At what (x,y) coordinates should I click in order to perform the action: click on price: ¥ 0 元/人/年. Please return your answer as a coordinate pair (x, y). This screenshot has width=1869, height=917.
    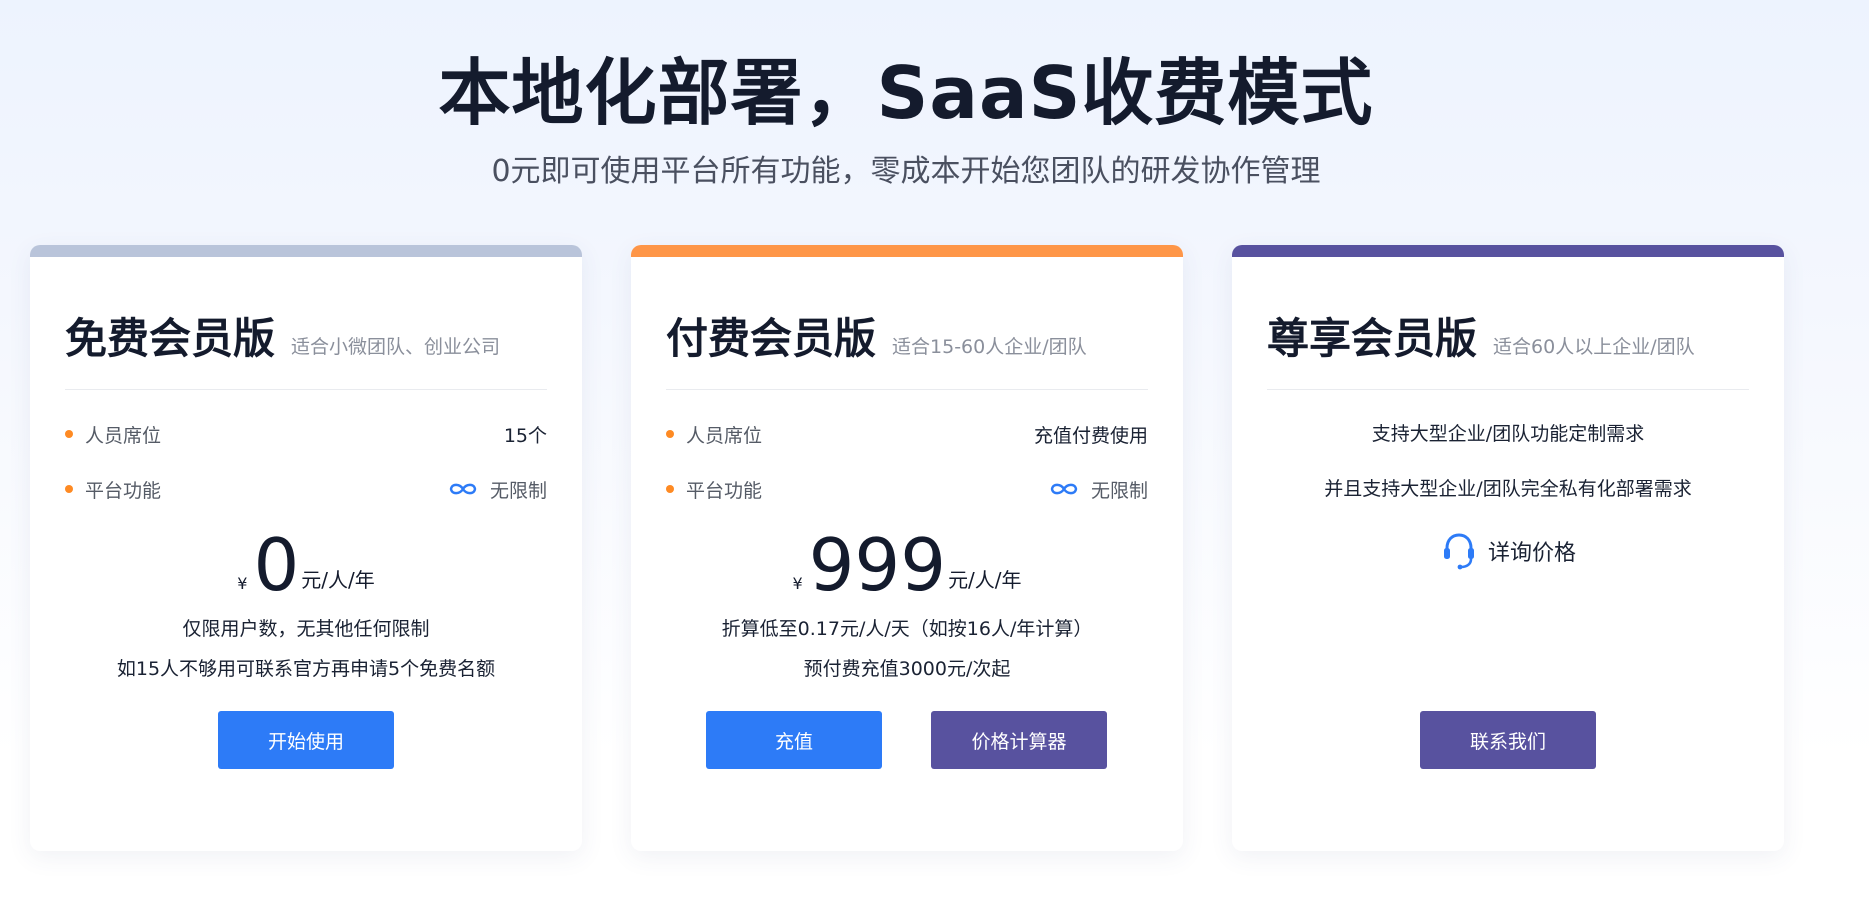
    Looking at the image, I should click on (306, 565).